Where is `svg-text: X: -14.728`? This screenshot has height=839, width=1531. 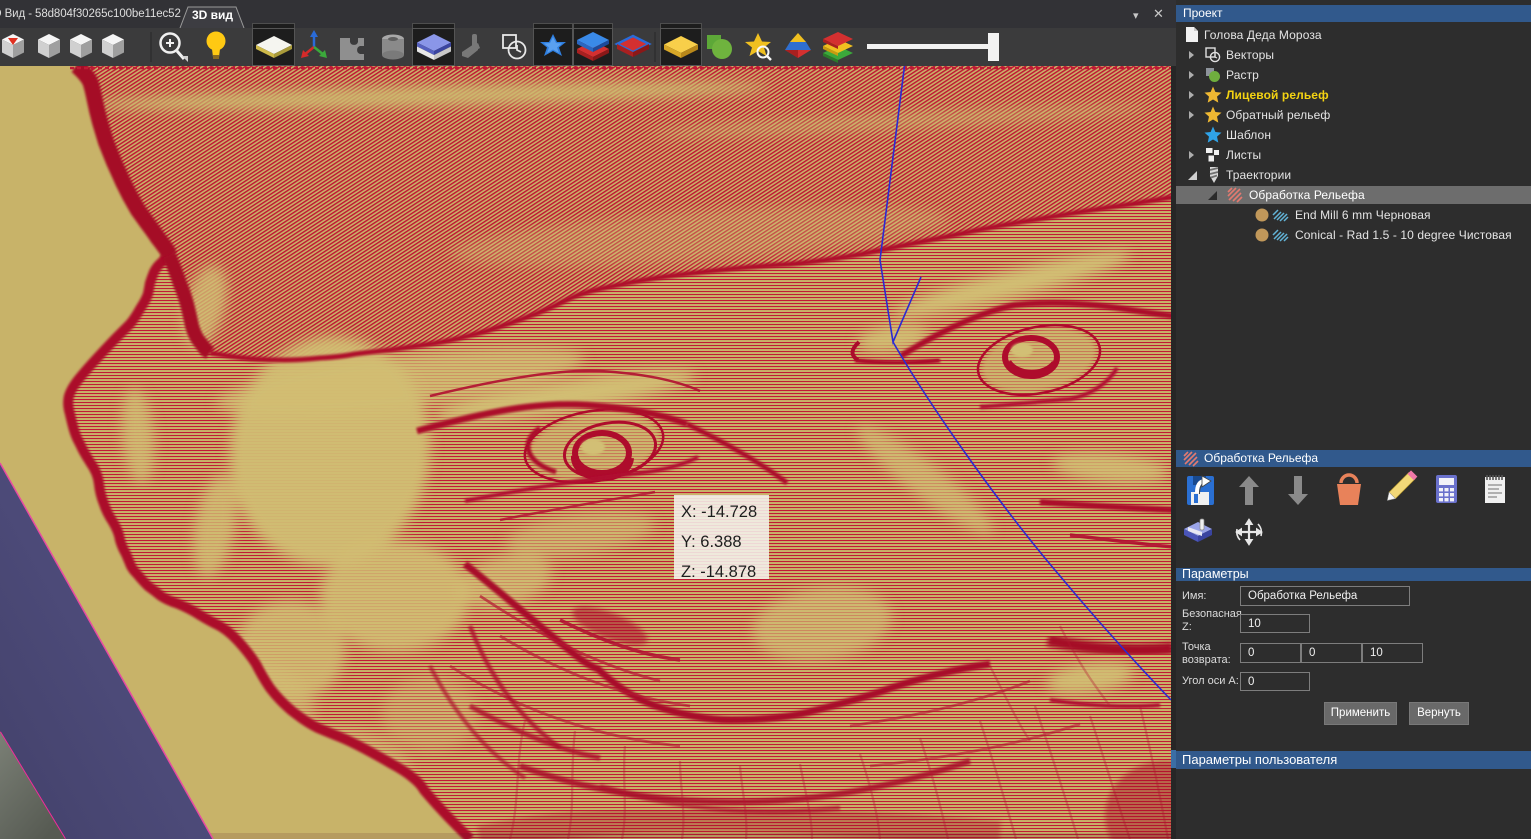 svg-text: X: -14.728 is located at coordinates (719, 512).